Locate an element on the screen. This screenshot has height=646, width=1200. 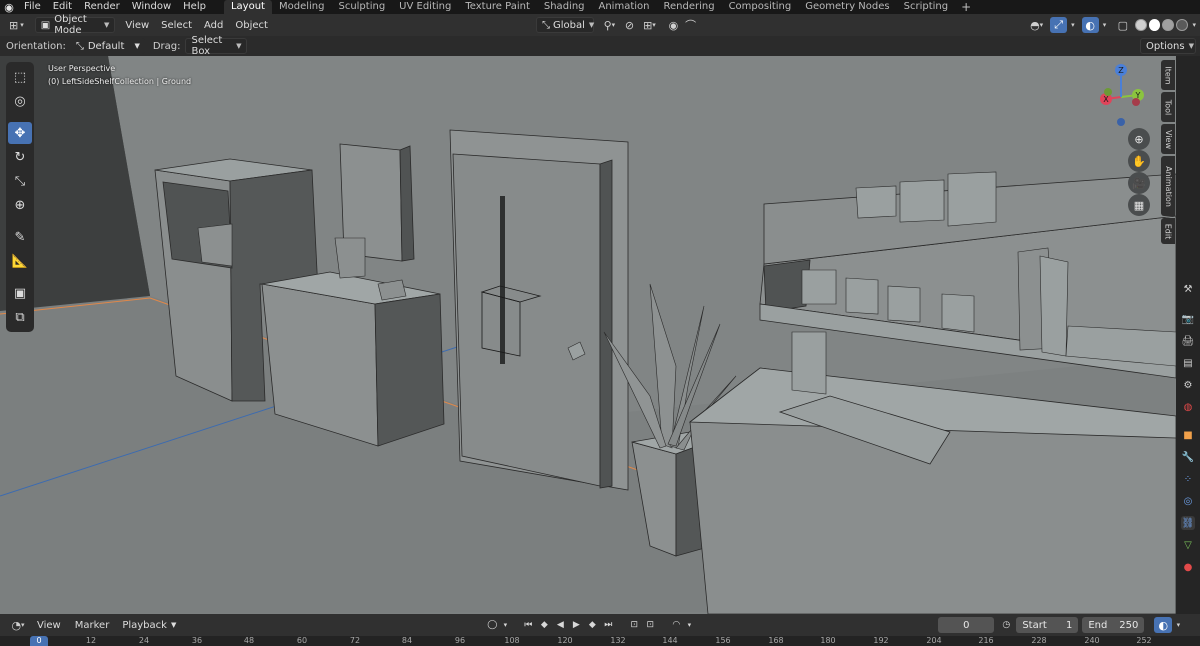
viewport-menu-object: Object is located at coordinates (251, 25).